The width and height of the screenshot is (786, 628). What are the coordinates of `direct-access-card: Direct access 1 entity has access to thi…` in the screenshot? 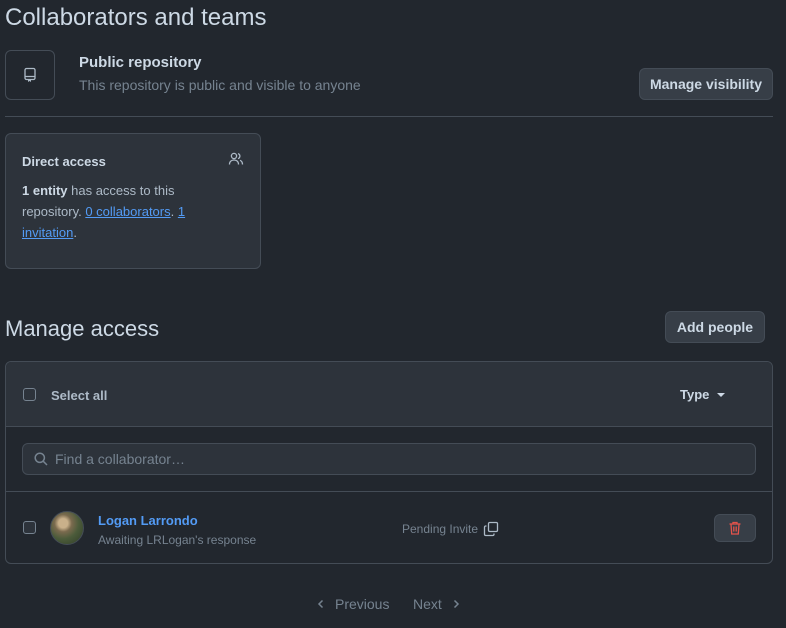 It's located at (133, 201).